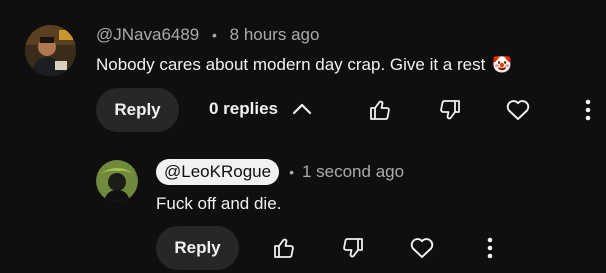  Describe the element at coordinates (219, 203) in the screenshot. I see `reply-text: Fuck off and die.` at that location.